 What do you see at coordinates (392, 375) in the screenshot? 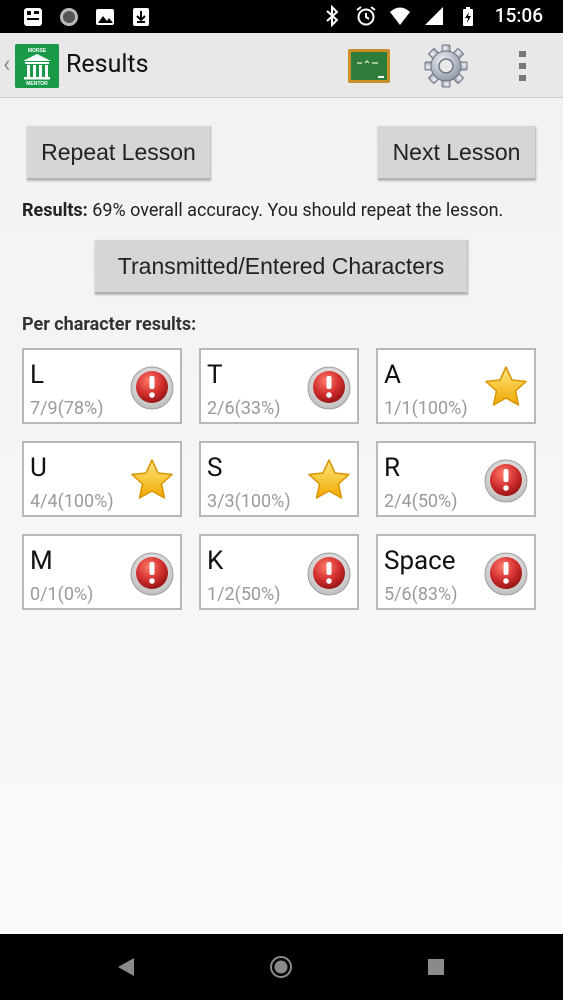
I see `character-label: A` at bounding box center [392, 375].